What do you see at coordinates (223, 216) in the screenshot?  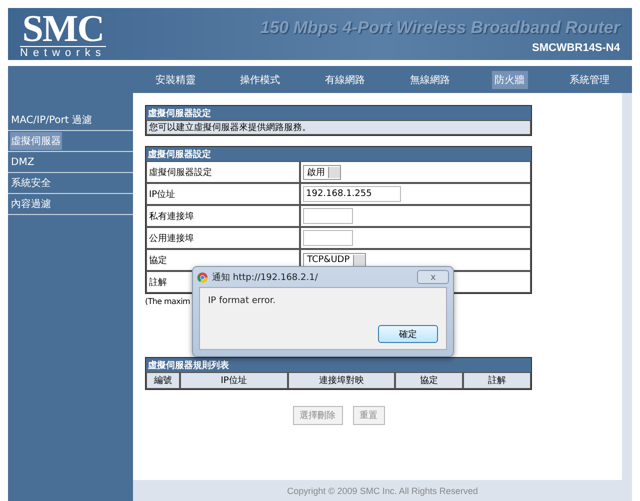 I see `field-label: 私有連接埠` at bounding box center [223, 216].